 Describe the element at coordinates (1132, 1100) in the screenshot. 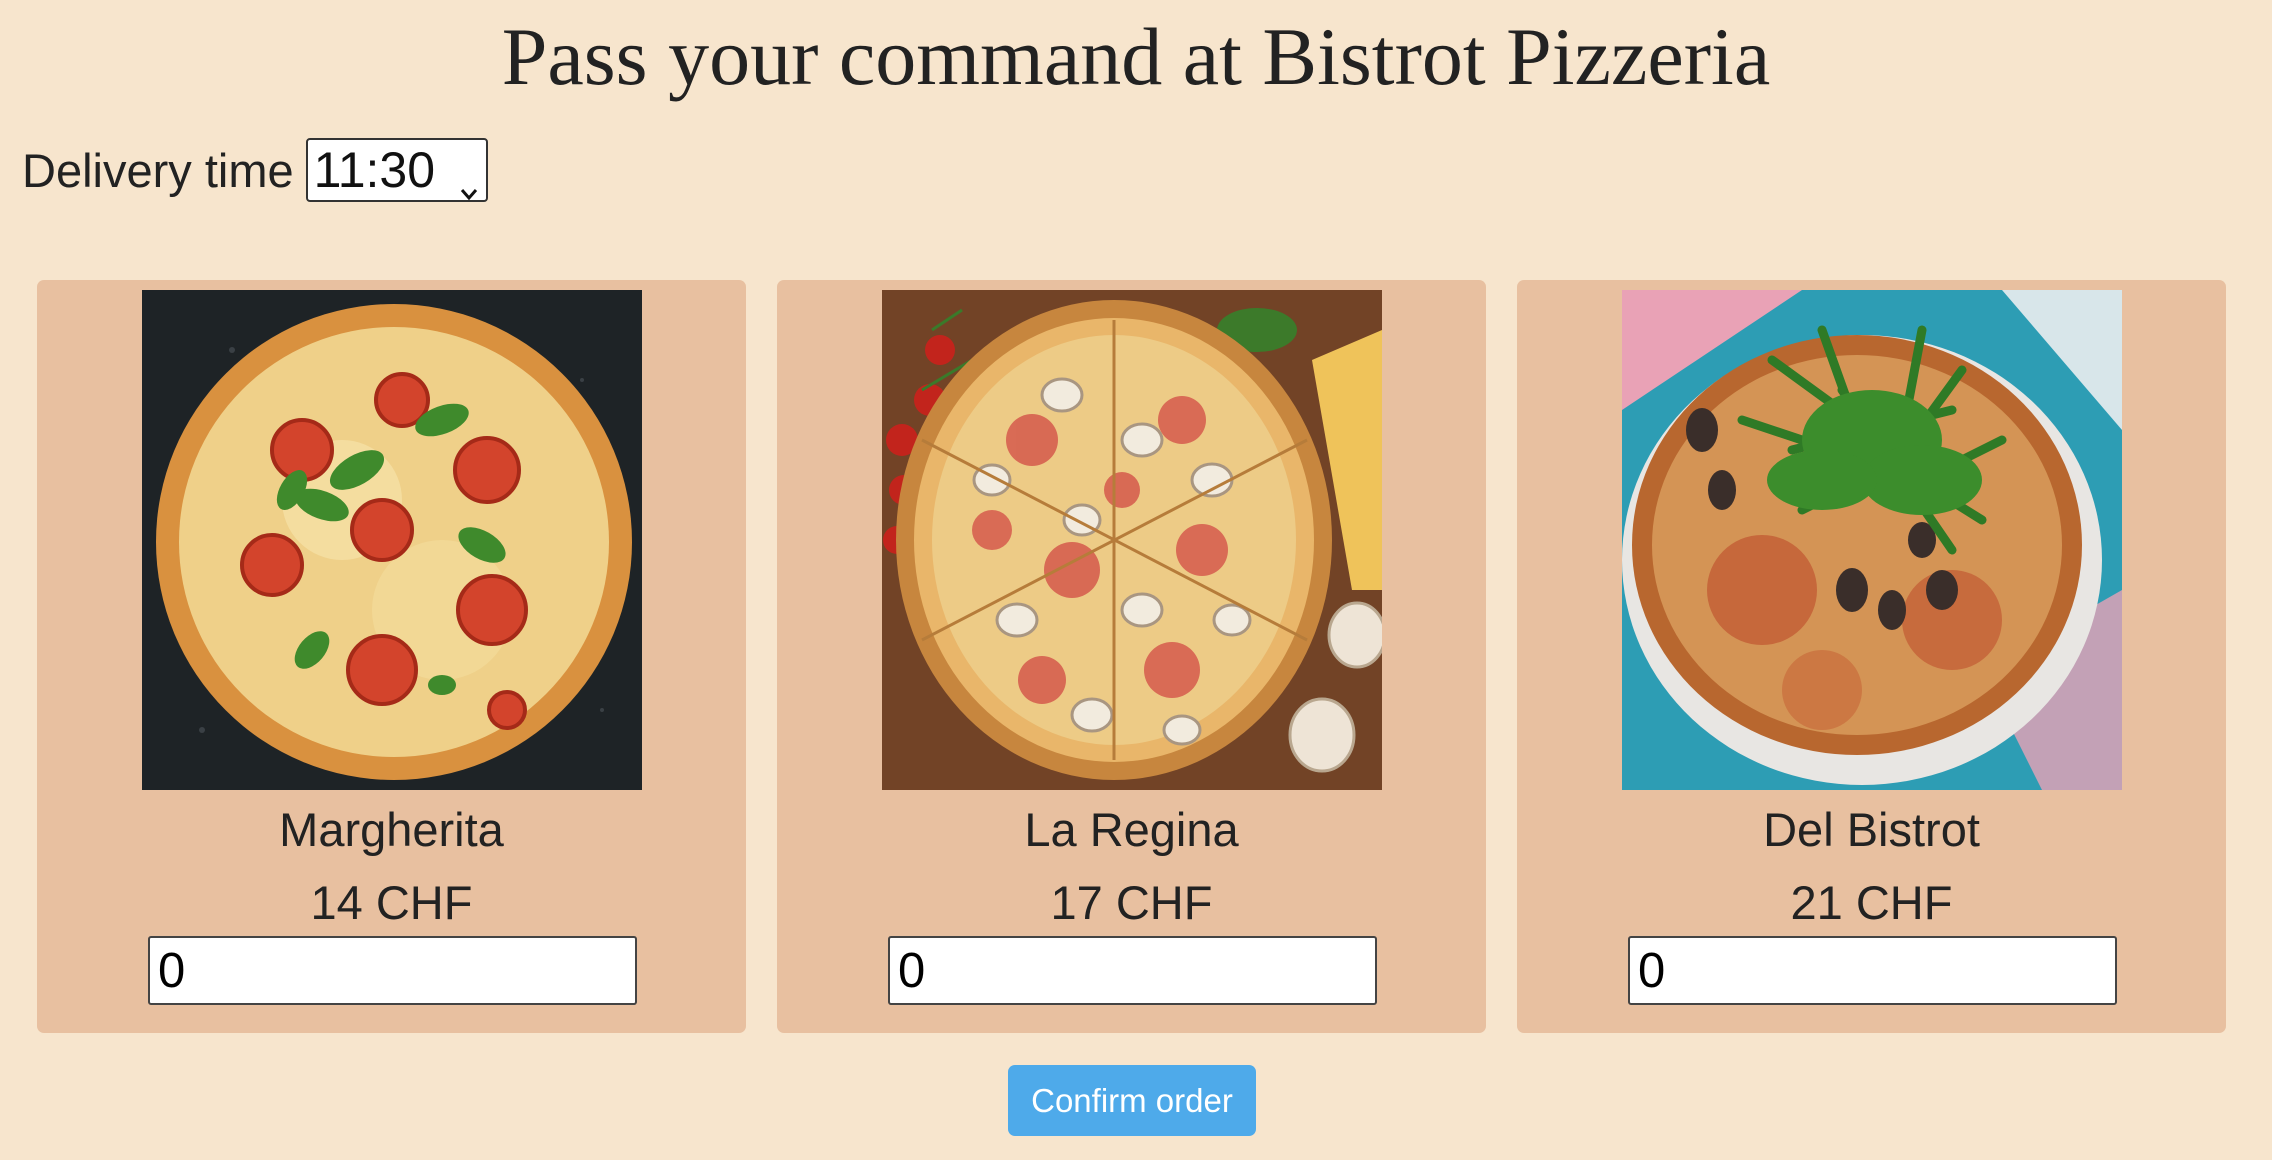

I see `confirm-order-button: Confirm order` at that location.